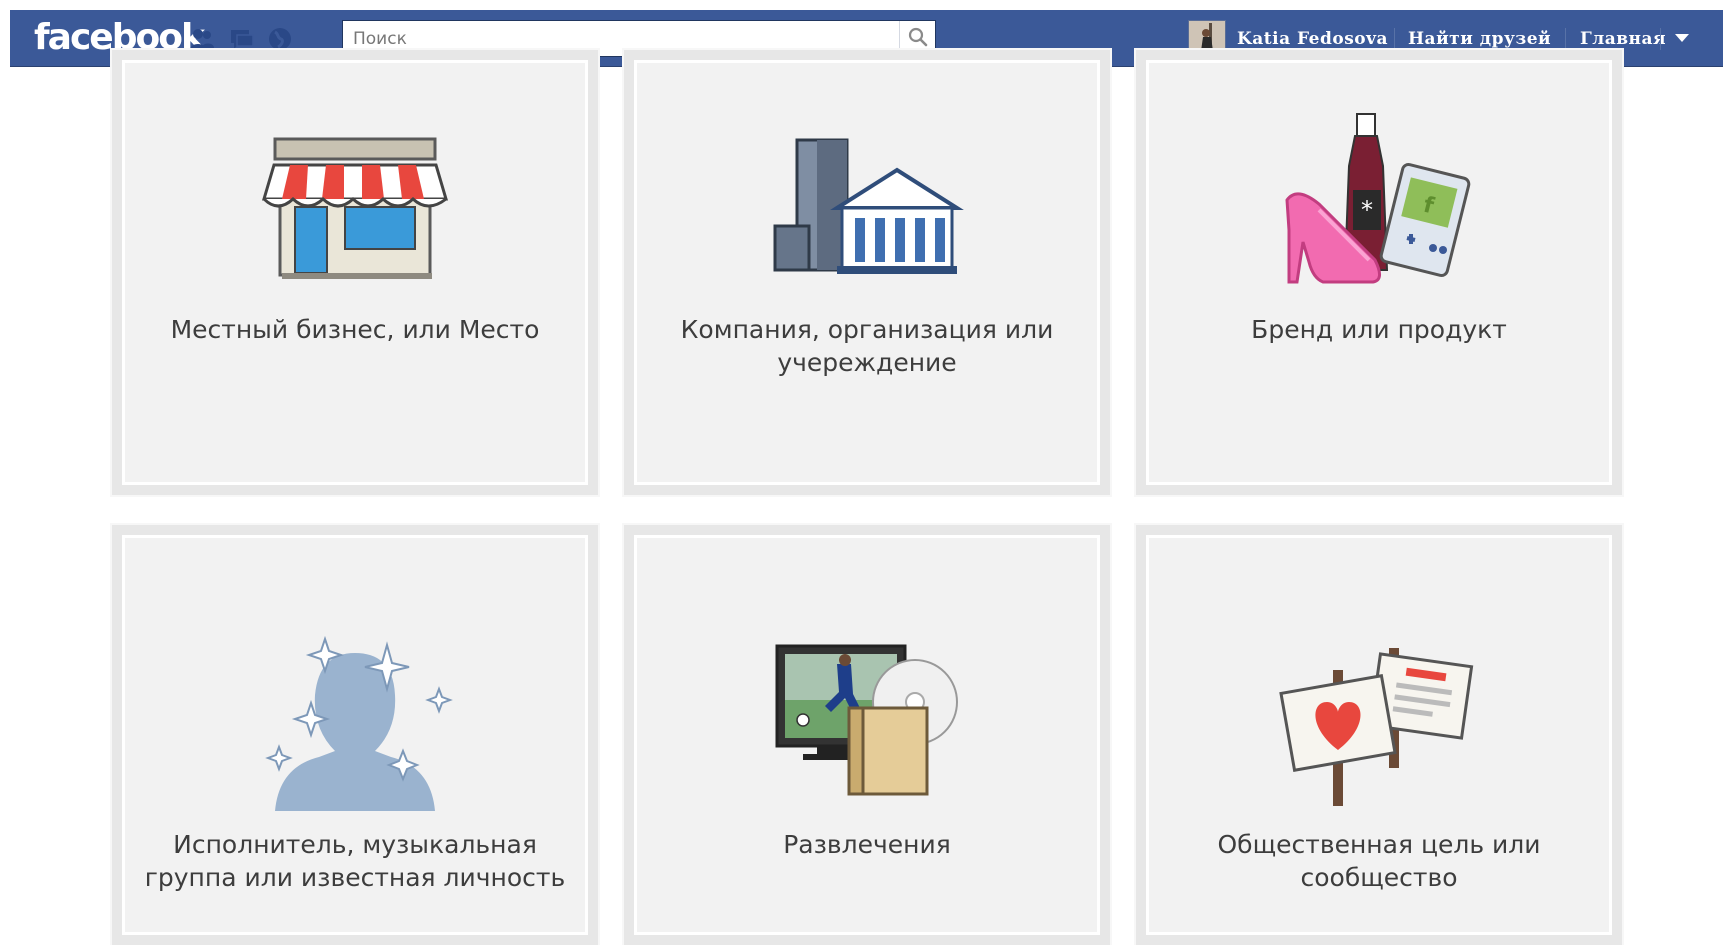  I want to click on celebrity-icon, so click(355, 720).